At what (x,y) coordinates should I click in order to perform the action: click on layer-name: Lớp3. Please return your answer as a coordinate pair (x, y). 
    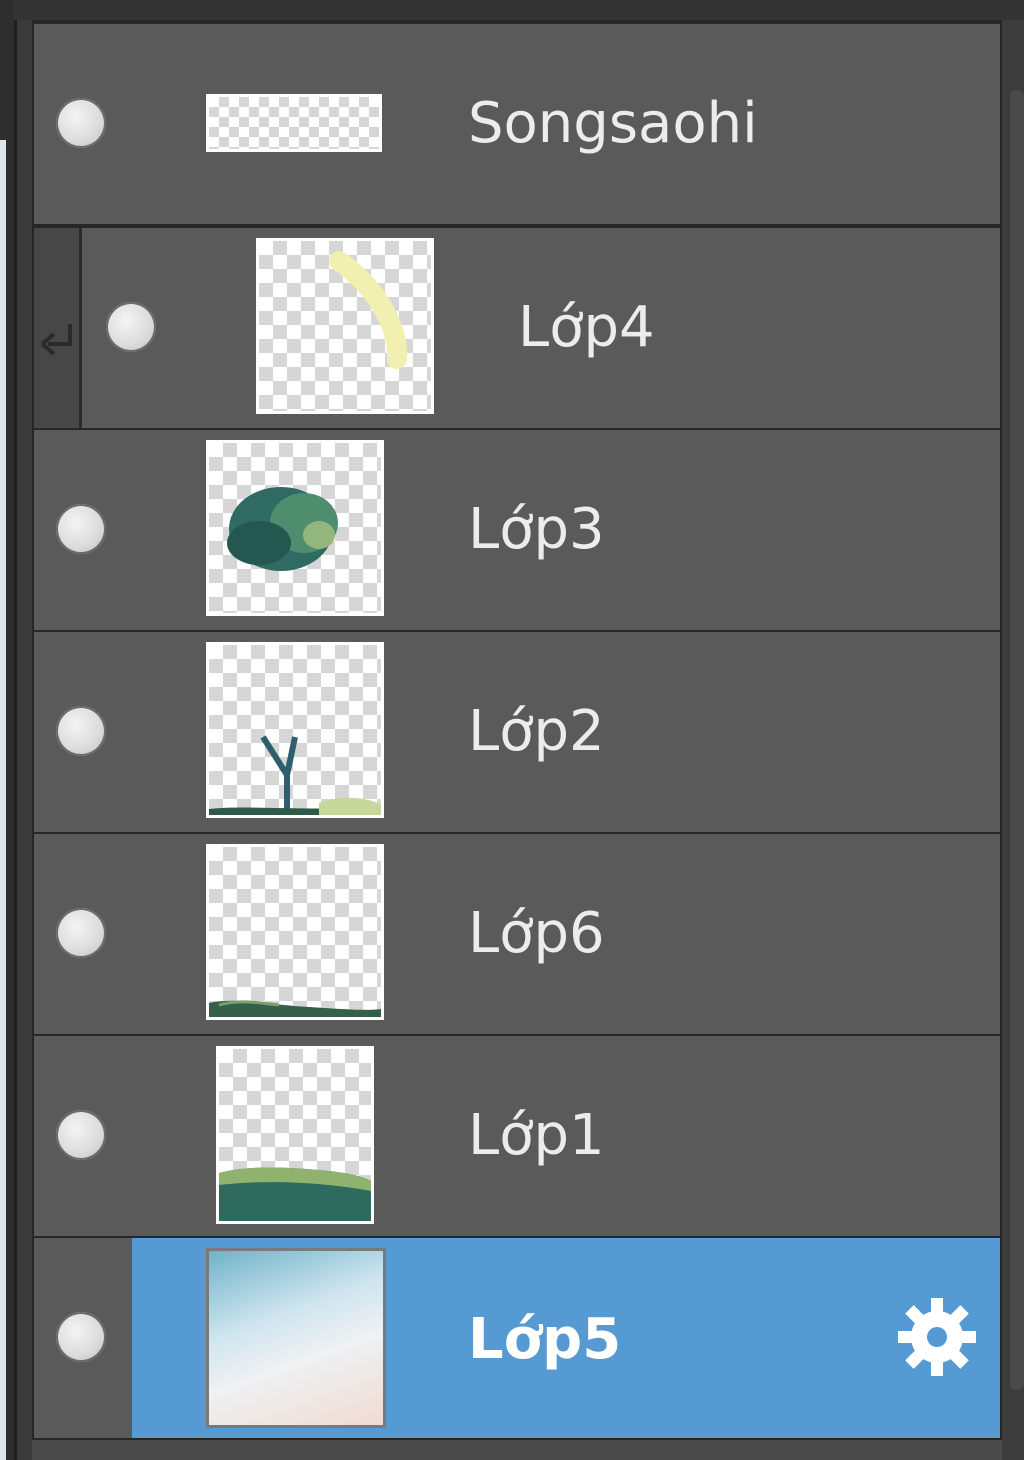
    Looking at the image, I should click on (536, 529).